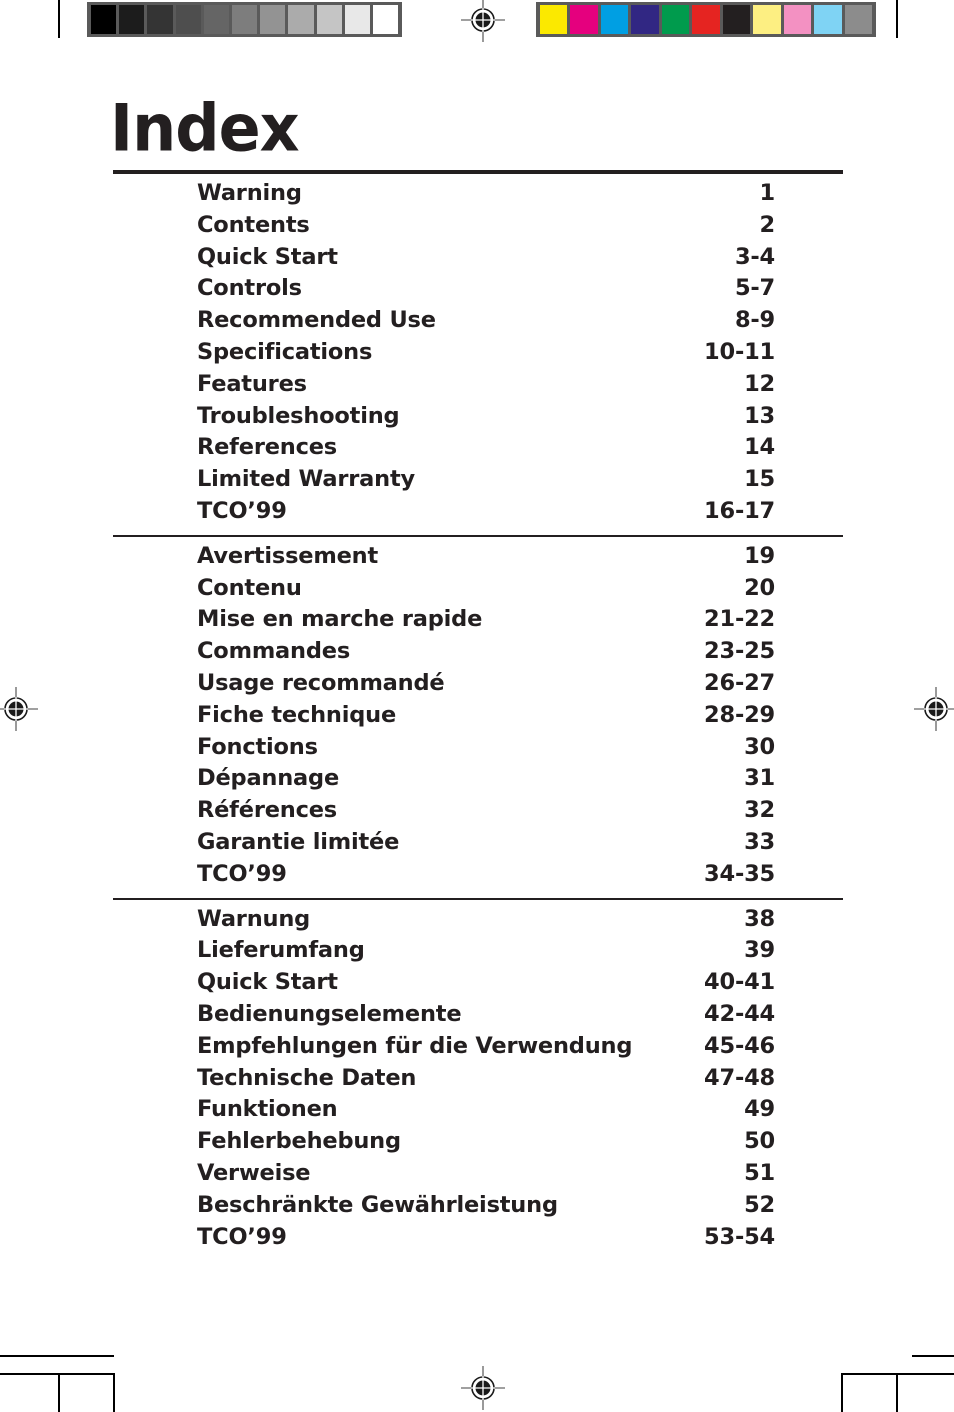  Describe the element at coordinates (478, 260) in the screenshot. I see `index-entry: Quick Start 3-4` at that location.